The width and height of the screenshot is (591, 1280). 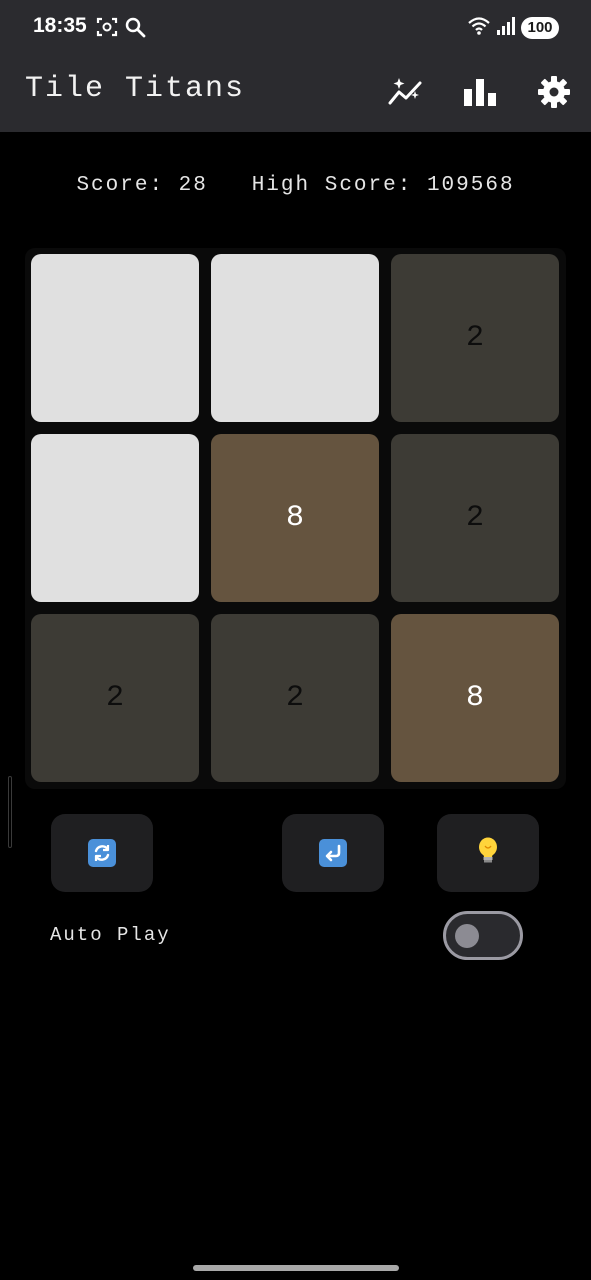 What do you see at coordinates (332, 185) in the screenshot?
I see `high-score-label: High Score:` at bounding box center [332, 185].